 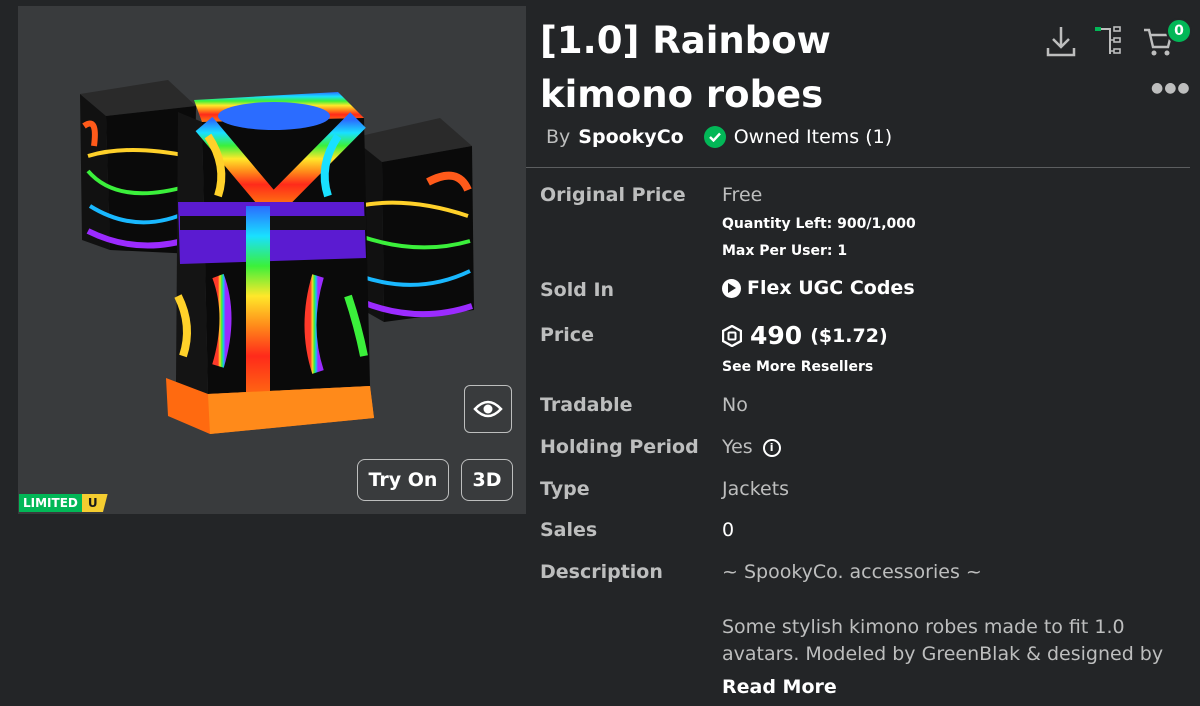 What do you see at coordinates (569, 530) in the screenshot?
I see `sales-label: Sales` at bounding box center [569, 530].